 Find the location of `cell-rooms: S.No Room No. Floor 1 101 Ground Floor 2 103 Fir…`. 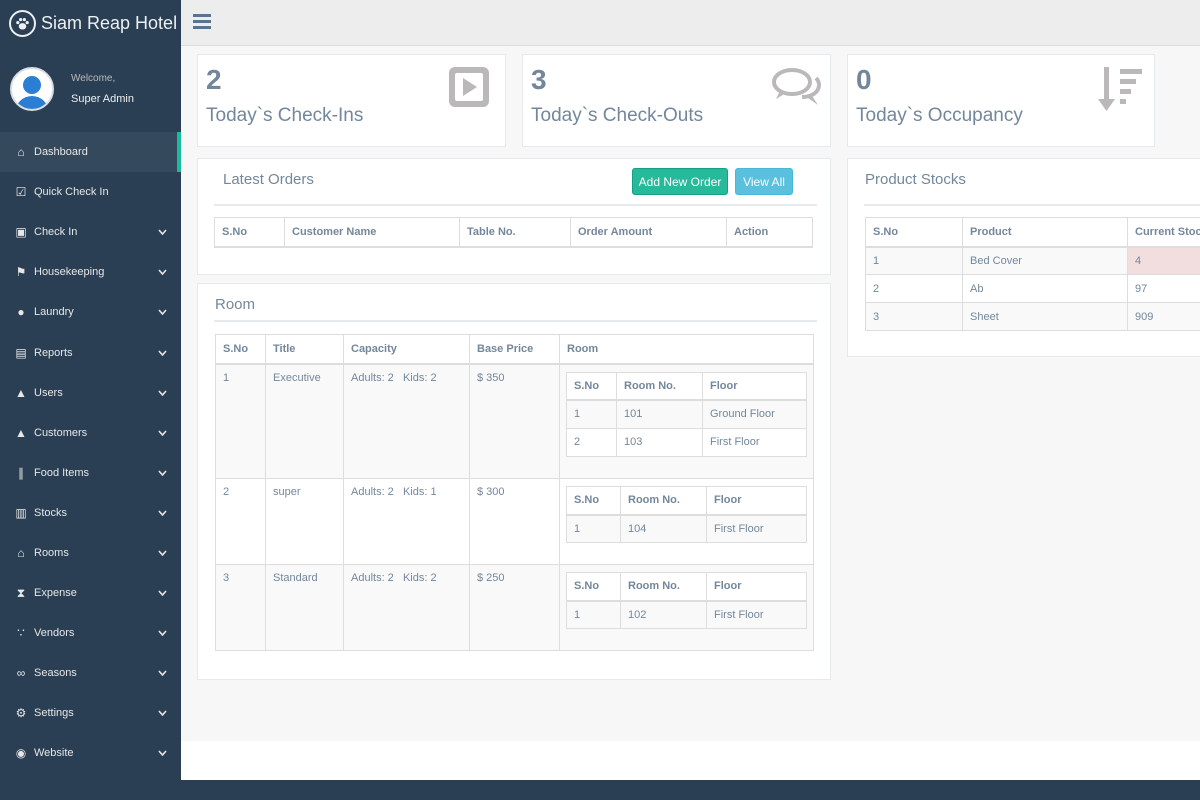

cell-rooms: S.No Room No. Floor 1 101 Ground Floor 2 103 Fir… is located at coordinates (686, 421).